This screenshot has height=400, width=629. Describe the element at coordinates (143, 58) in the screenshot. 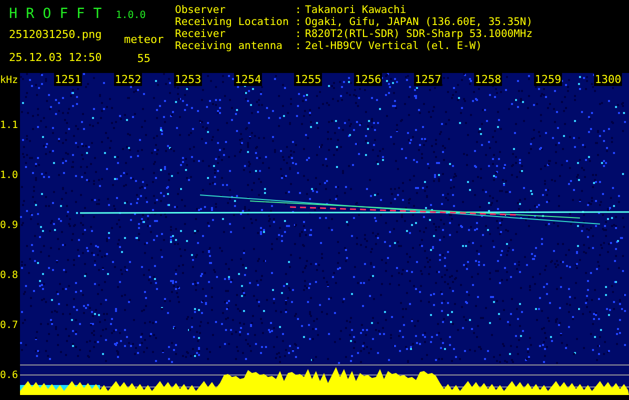

I see `count-value: 55` at that location.